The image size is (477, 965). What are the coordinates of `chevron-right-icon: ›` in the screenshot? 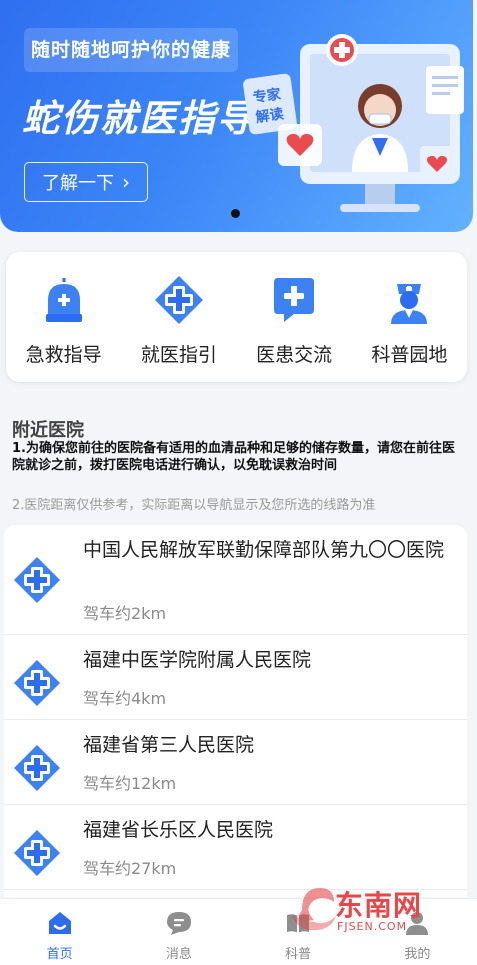 It's located at (126, 182).